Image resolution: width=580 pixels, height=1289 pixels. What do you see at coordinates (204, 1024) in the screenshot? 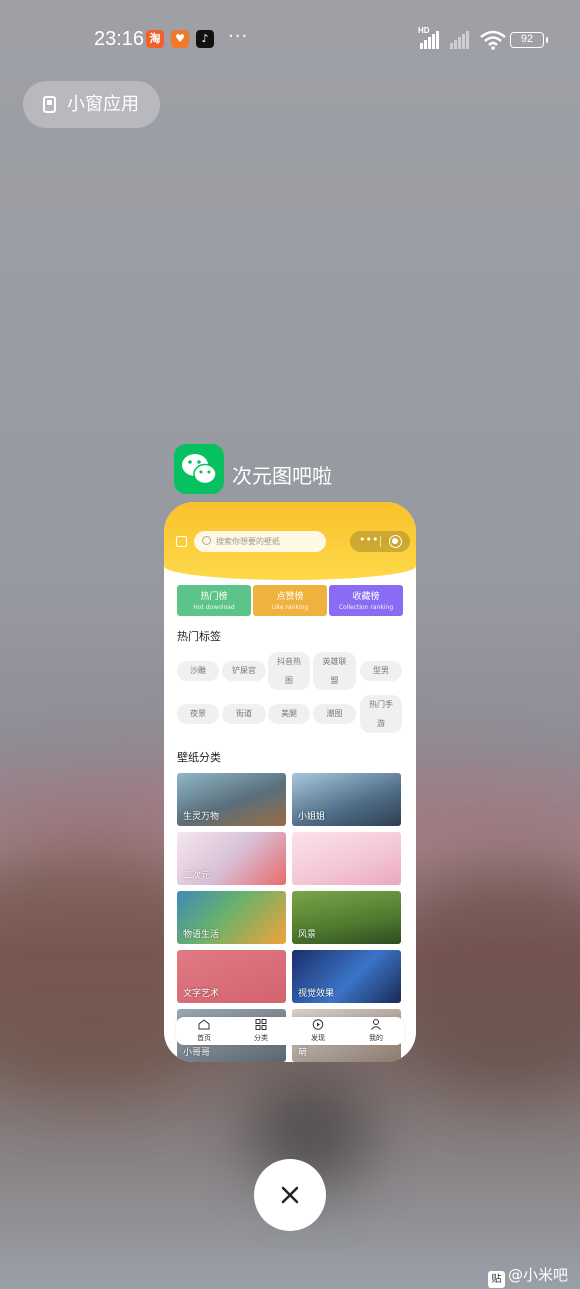
I see `home-icon` at bounding box center [204, 1024].